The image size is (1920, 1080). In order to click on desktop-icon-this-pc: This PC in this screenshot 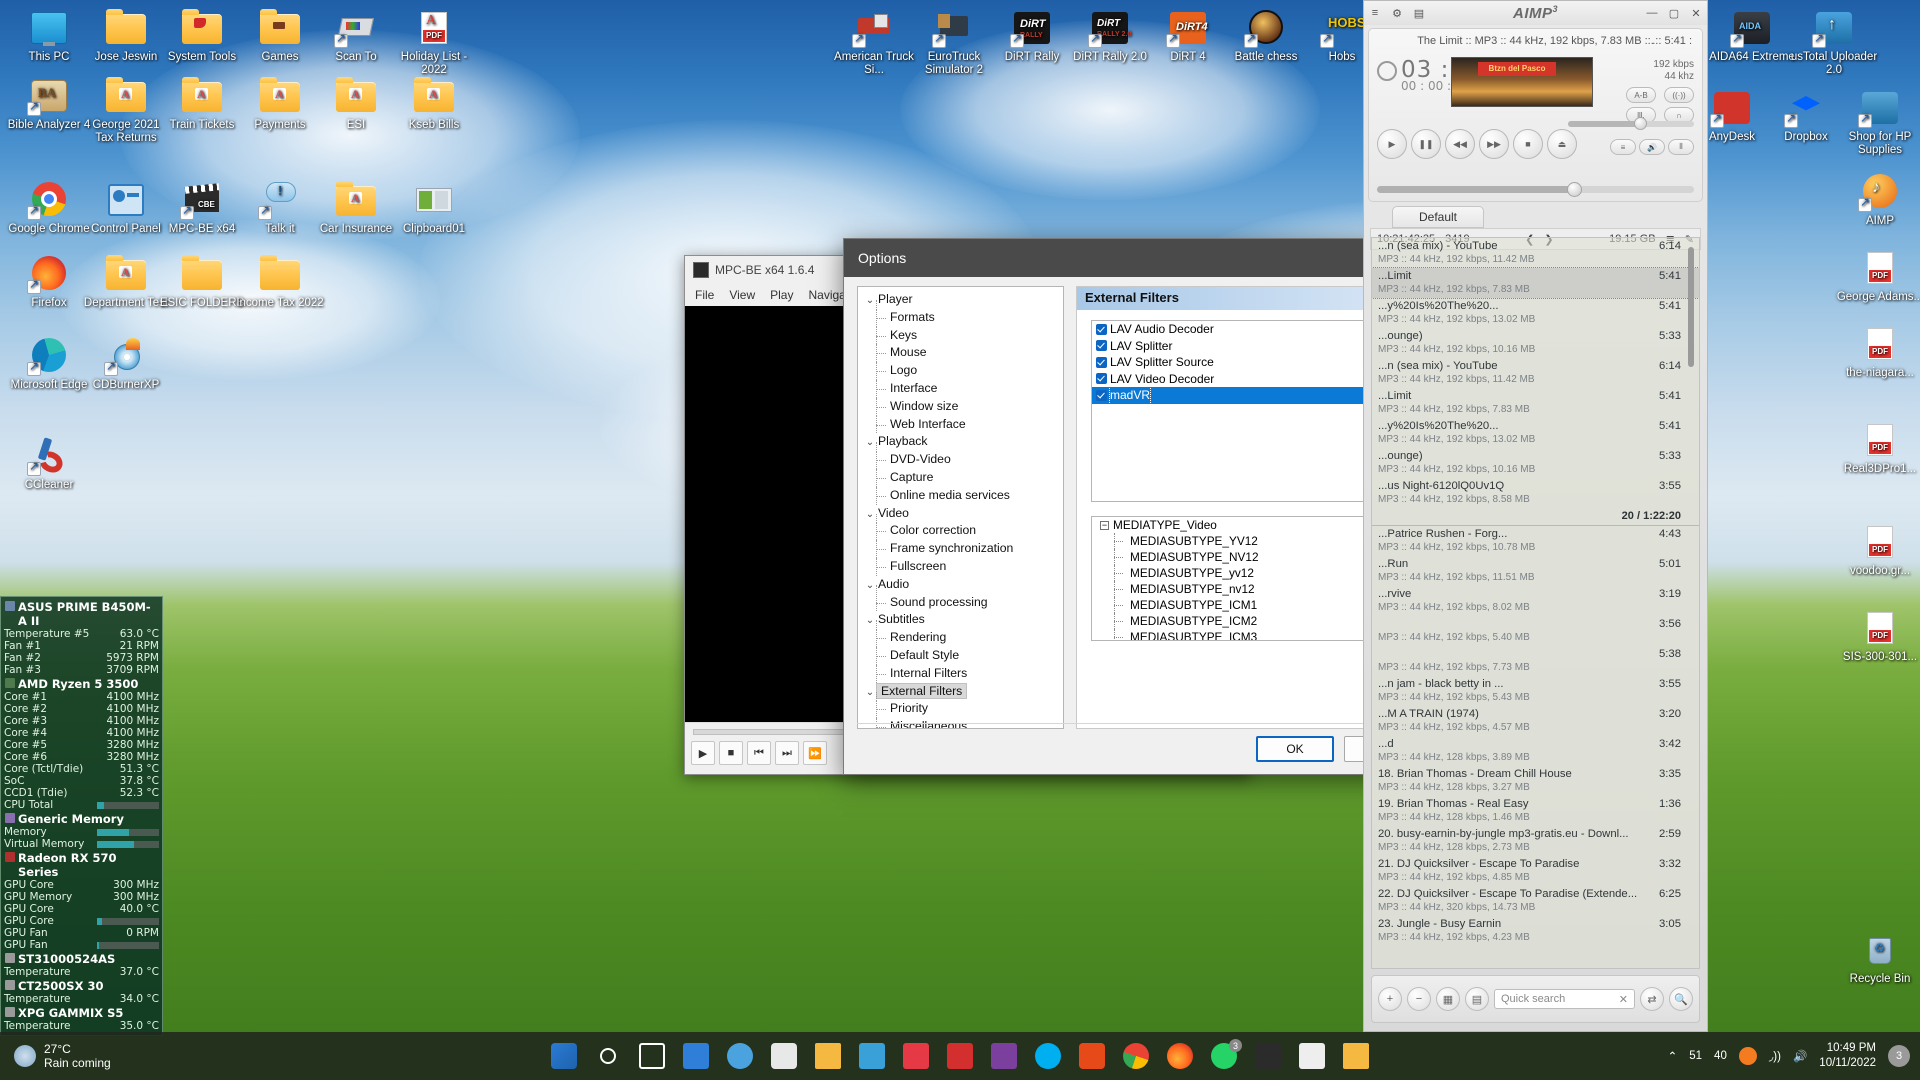, I will do `click(49, 36)`.